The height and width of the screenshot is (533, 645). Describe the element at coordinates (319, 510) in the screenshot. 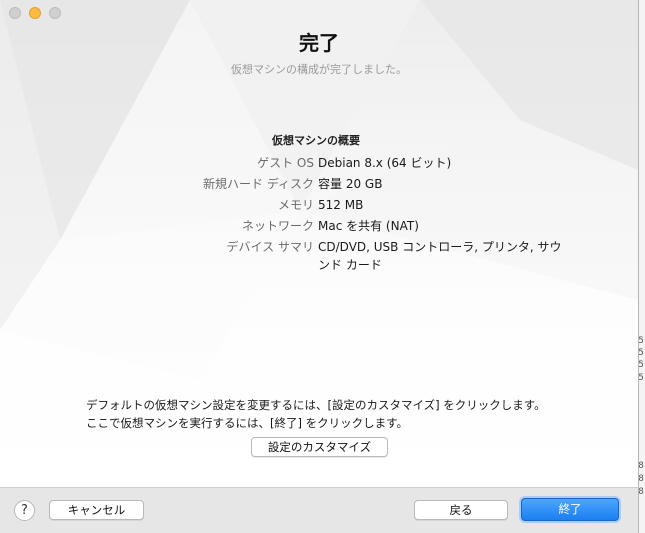

I see `bottom-button-bar: ? キャンセル 戻る 終了` at that location.